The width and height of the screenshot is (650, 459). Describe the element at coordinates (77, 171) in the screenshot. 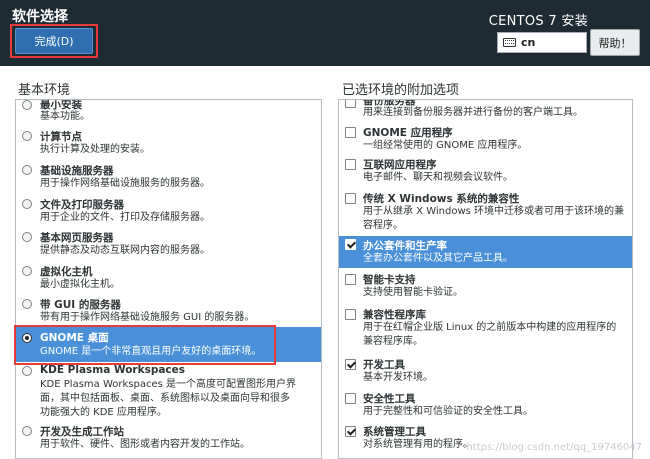

I see `env-title: 基础设施服务器` at that location.